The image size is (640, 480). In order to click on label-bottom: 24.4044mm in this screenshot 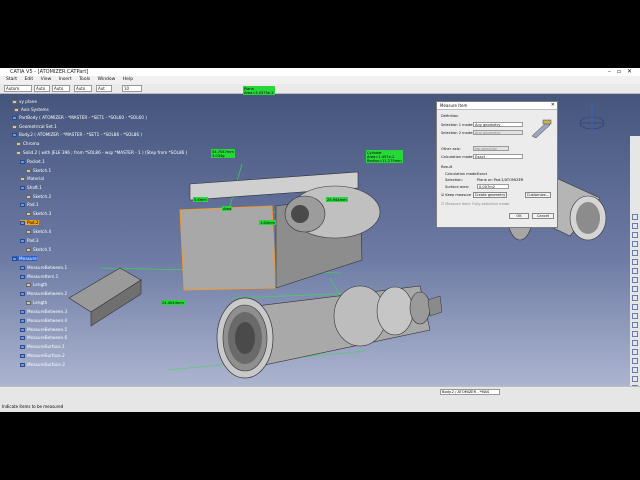, I will do `click(173, 302)`.